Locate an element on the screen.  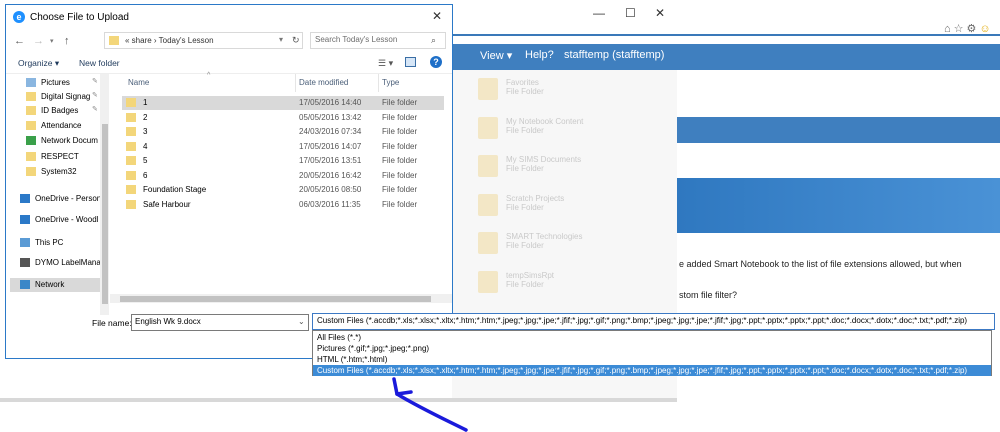
file-row: 6 20/05/2016 16:42 File folder is located at coordinates (283, 176).